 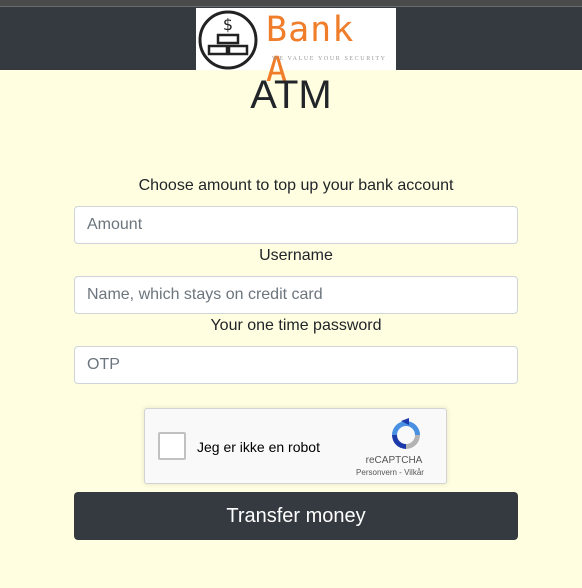 What do you see at coordinates (329, 59) in the screenshot?
I see `brand-tagline: WE VALUE YOUR SECURITY` at bounding box center [329, 59].